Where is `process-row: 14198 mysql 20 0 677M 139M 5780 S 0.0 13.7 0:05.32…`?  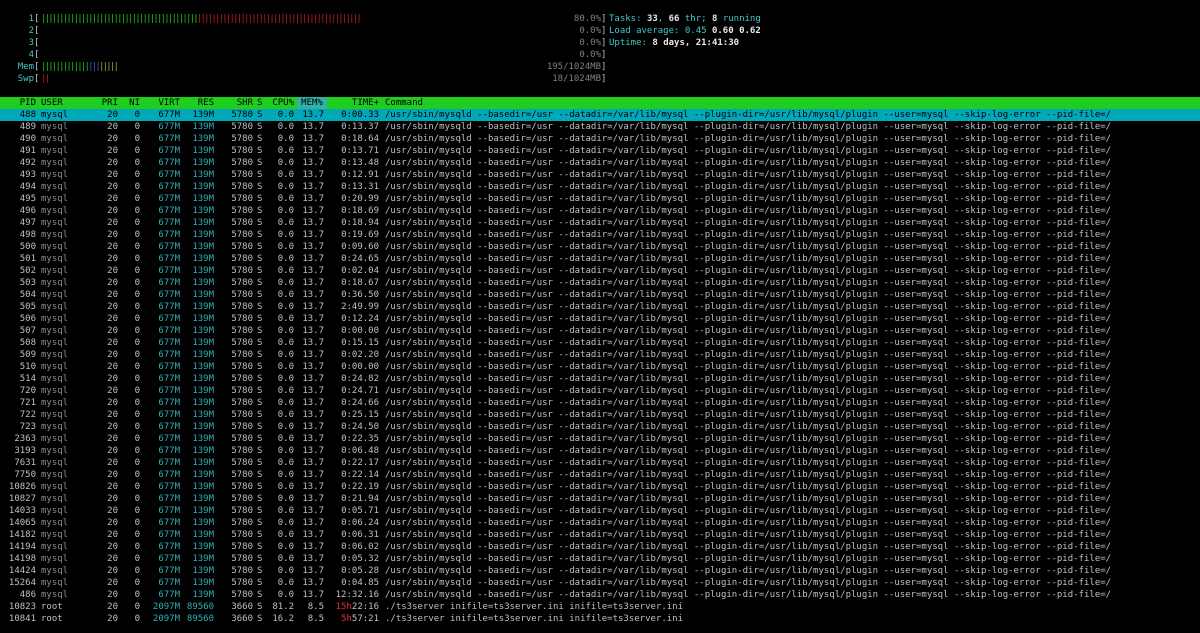 process-row: 14198 mysql 20 0 677M 139M 5780 S 0.0 13.7 0:05.32… is located at coordinates (600, 559).